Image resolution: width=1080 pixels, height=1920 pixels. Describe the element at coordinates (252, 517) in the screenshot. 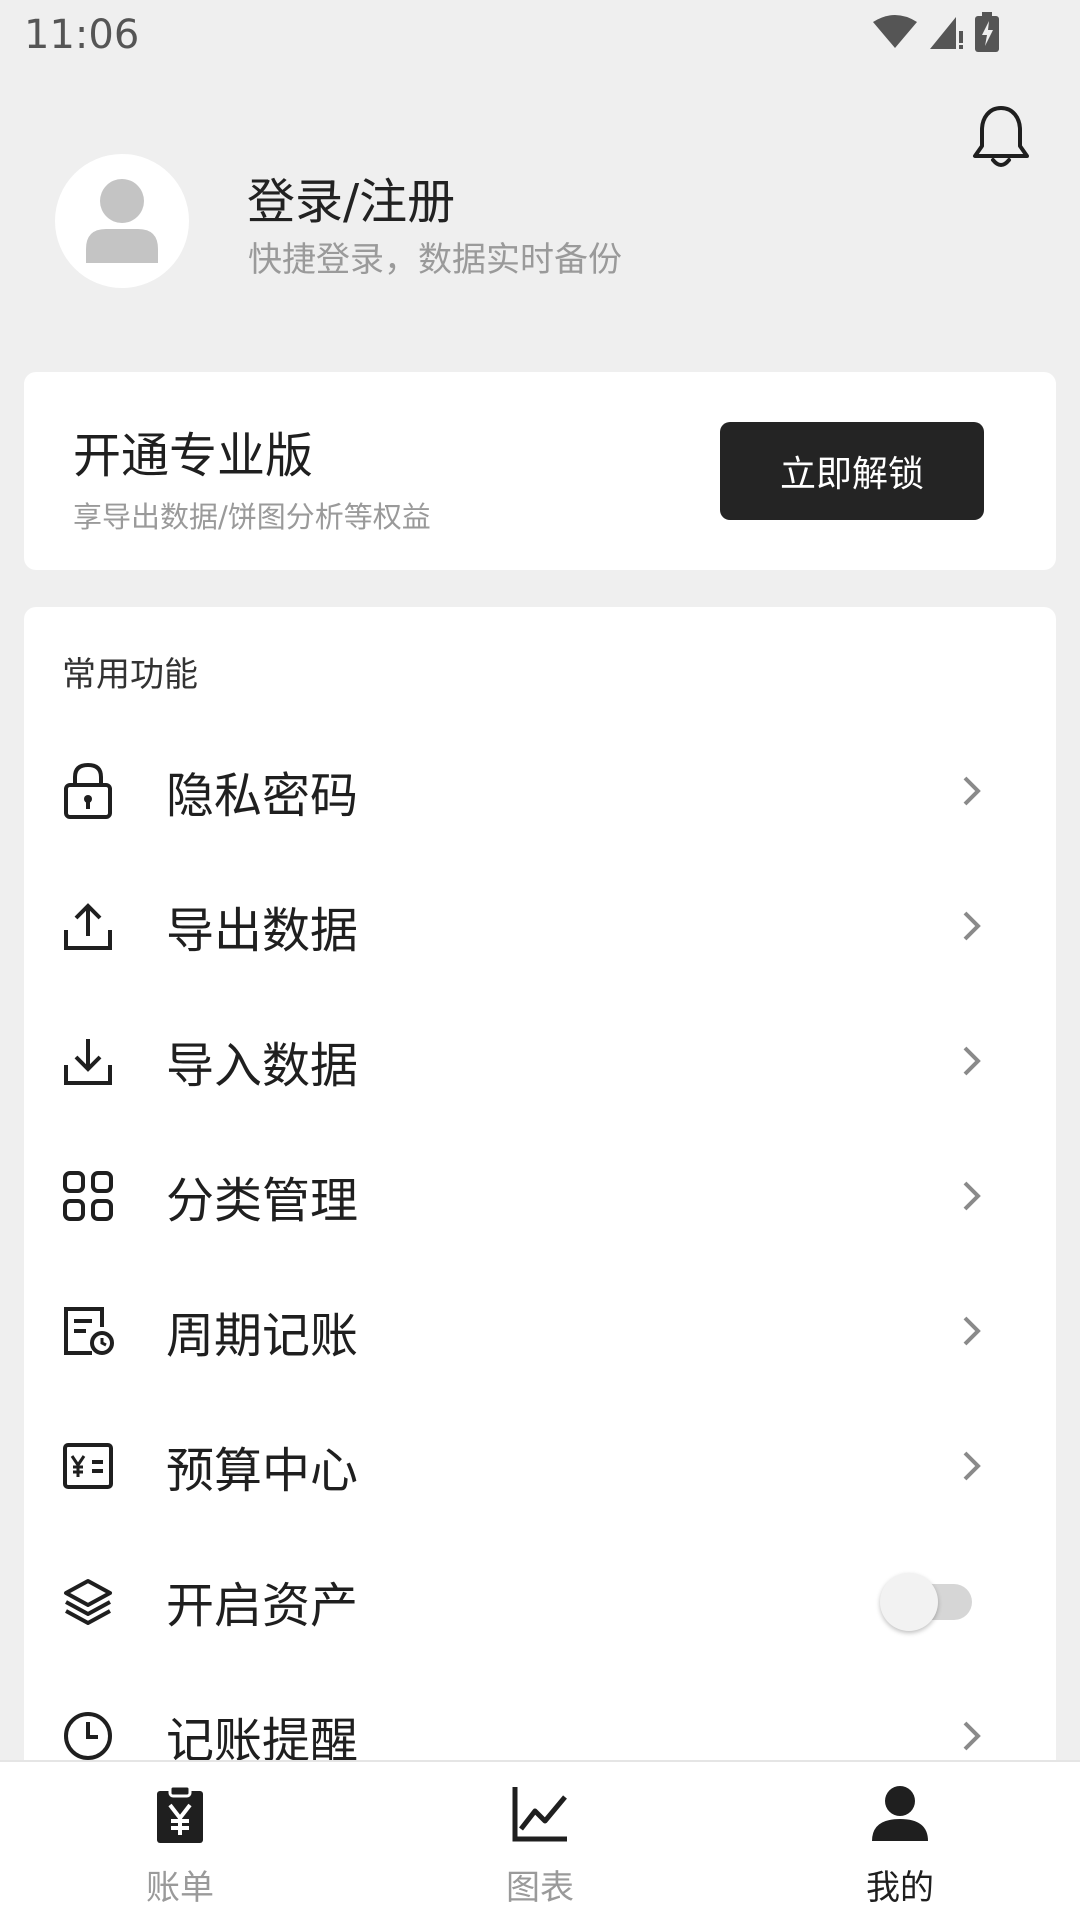

I see `pro-subtitle: 享导出数据/饼图分析等权益` at that location.